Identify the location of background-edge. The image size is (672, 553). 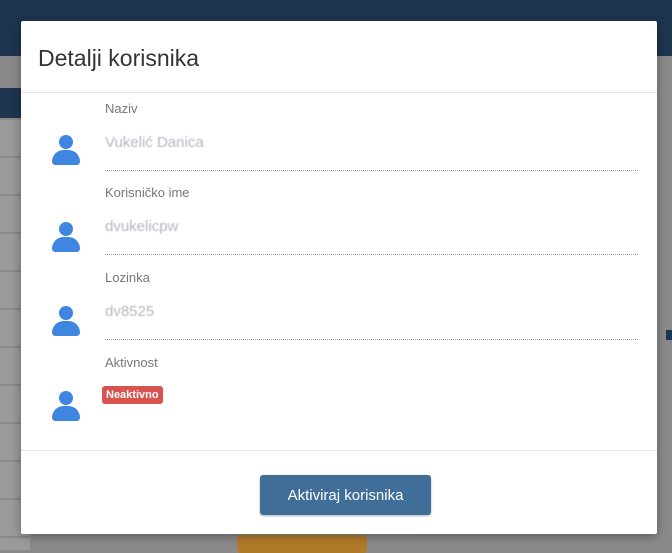
(669, 335).